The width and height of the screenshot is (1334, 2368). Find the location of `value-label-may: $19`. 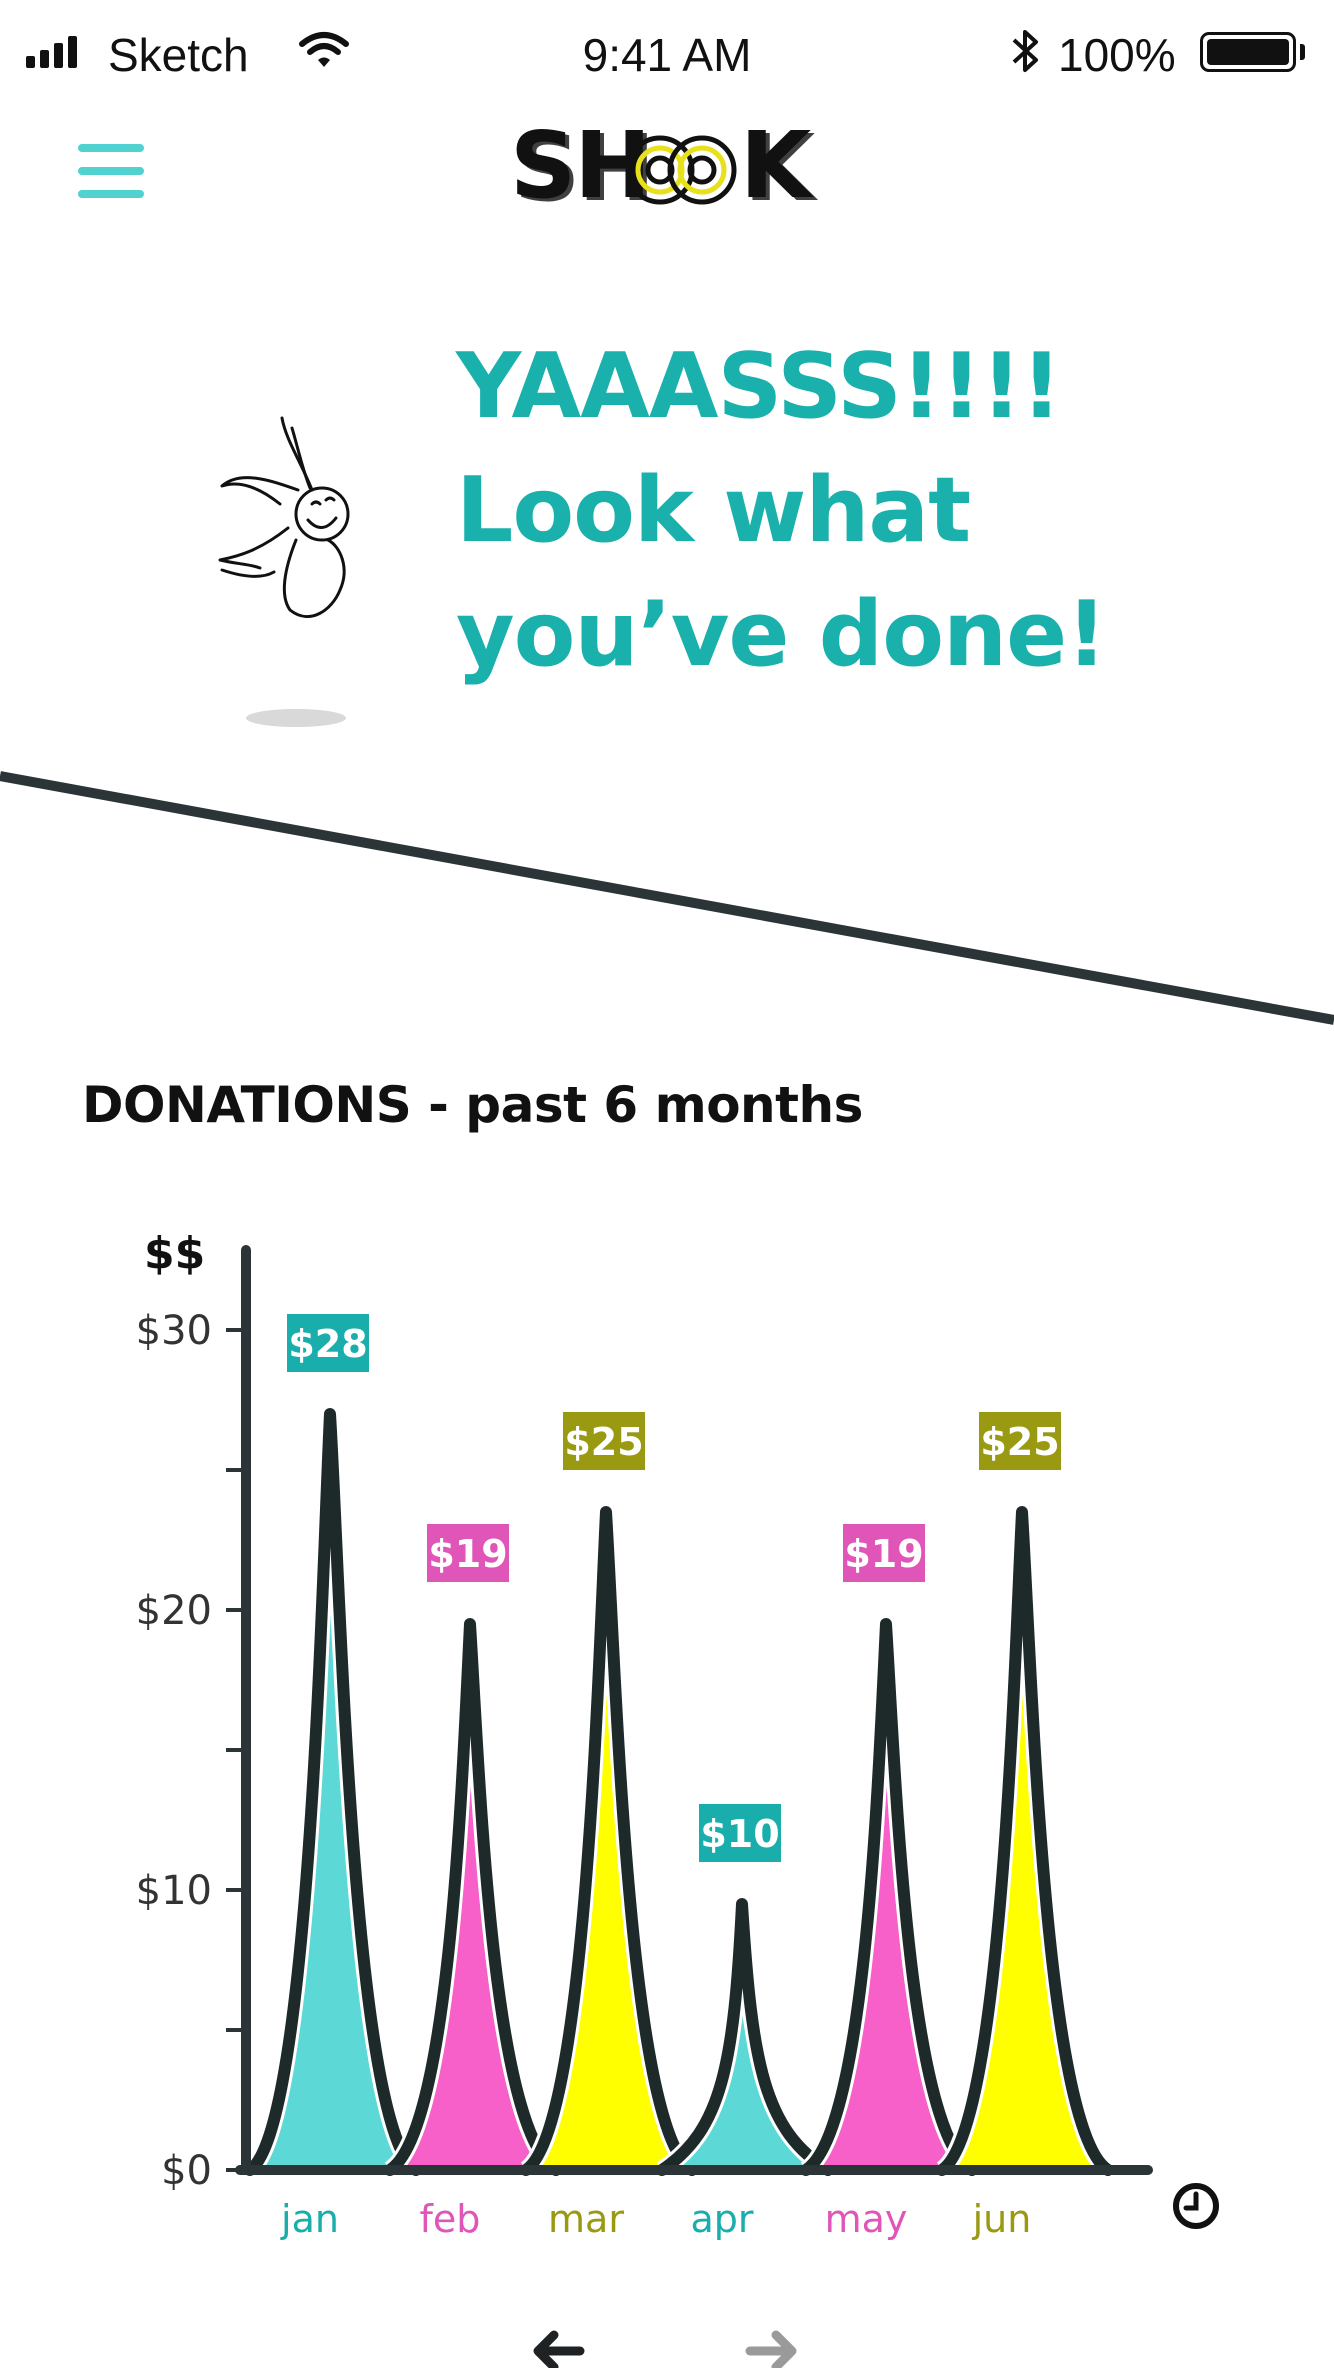

value-label-may: $19 is located at coordinates (884, 1553).